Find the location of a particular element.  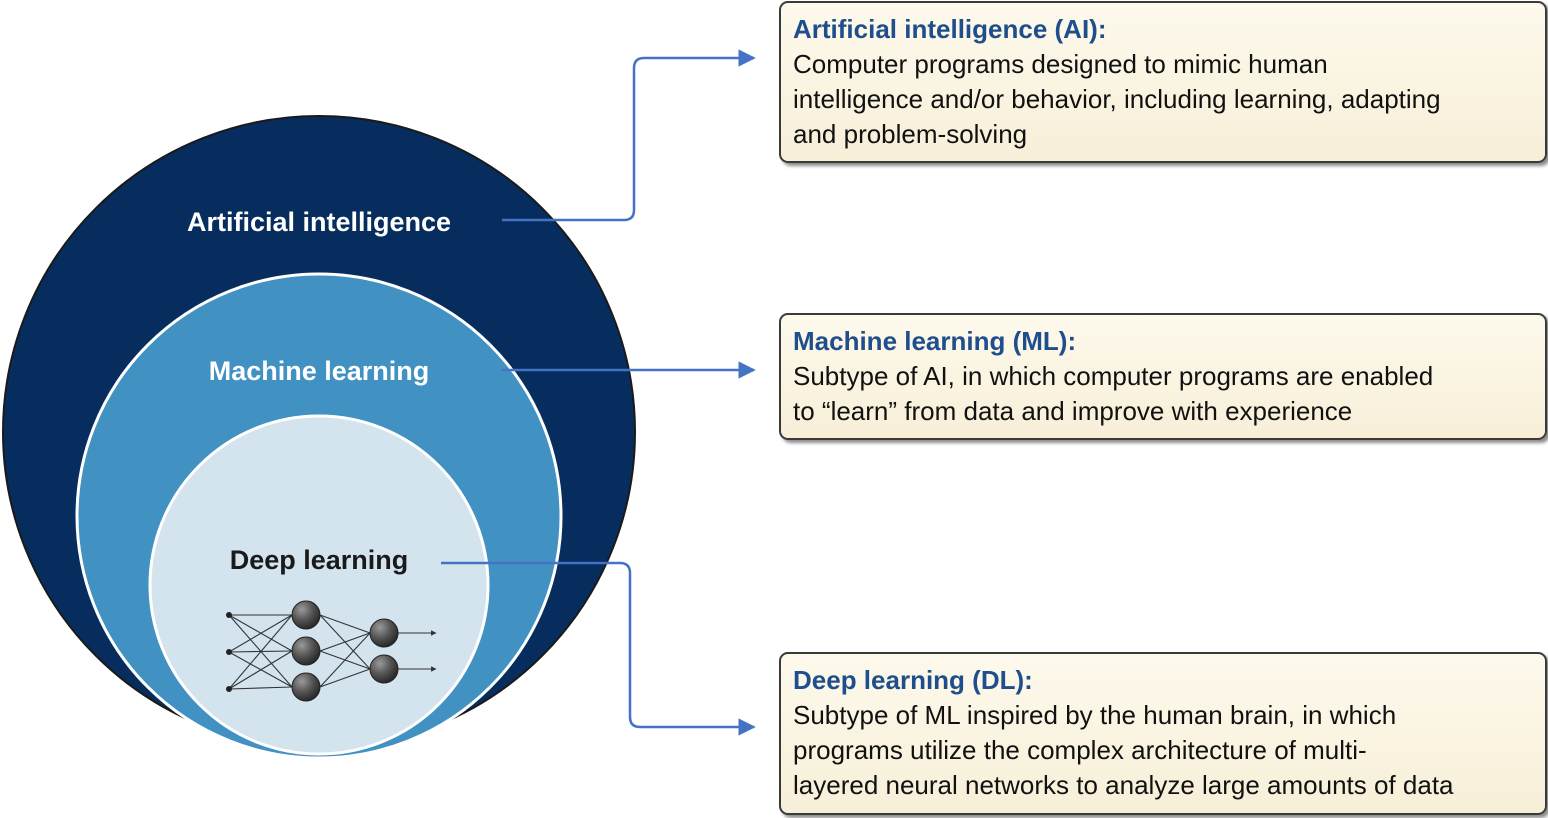

ai-circle-label: Artificial intelligence is located at coordinates (319, 222).